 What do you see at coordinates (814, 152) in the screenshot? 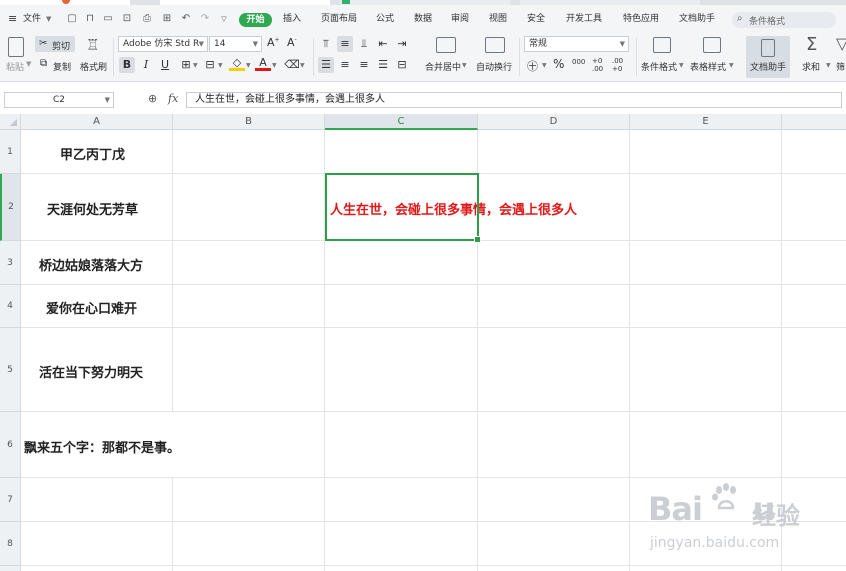
I see `cell-f1` at bounding box center [814, 152].